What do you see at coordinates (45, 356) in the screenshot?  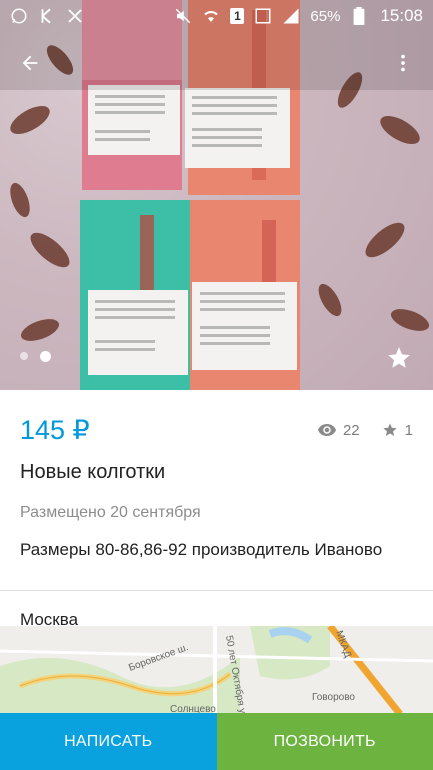 I see `pager-dot-active` at bounding box center [45, 356].